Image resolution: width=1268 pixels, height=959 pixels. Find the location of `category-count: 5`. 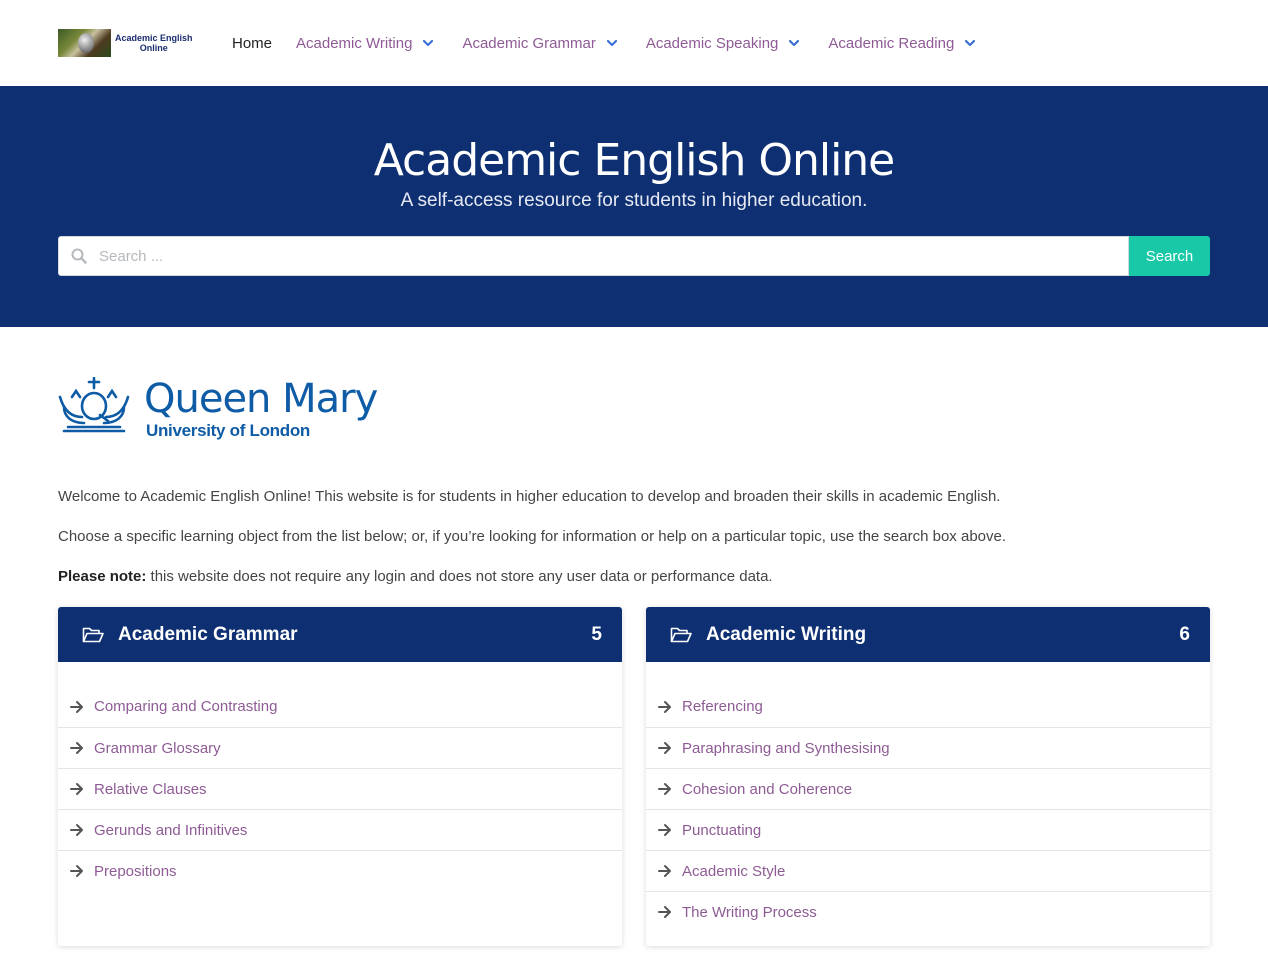

category-count: 5 is located at coordinates (596, 634).